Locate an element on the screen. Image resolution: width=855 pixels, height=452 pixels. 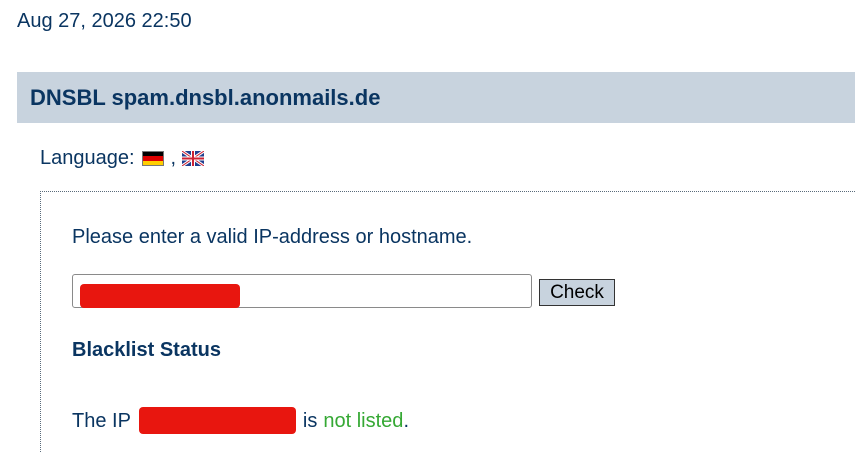
blacklist-status-heading: Blacklist Status is located at coordinates (146, 350).